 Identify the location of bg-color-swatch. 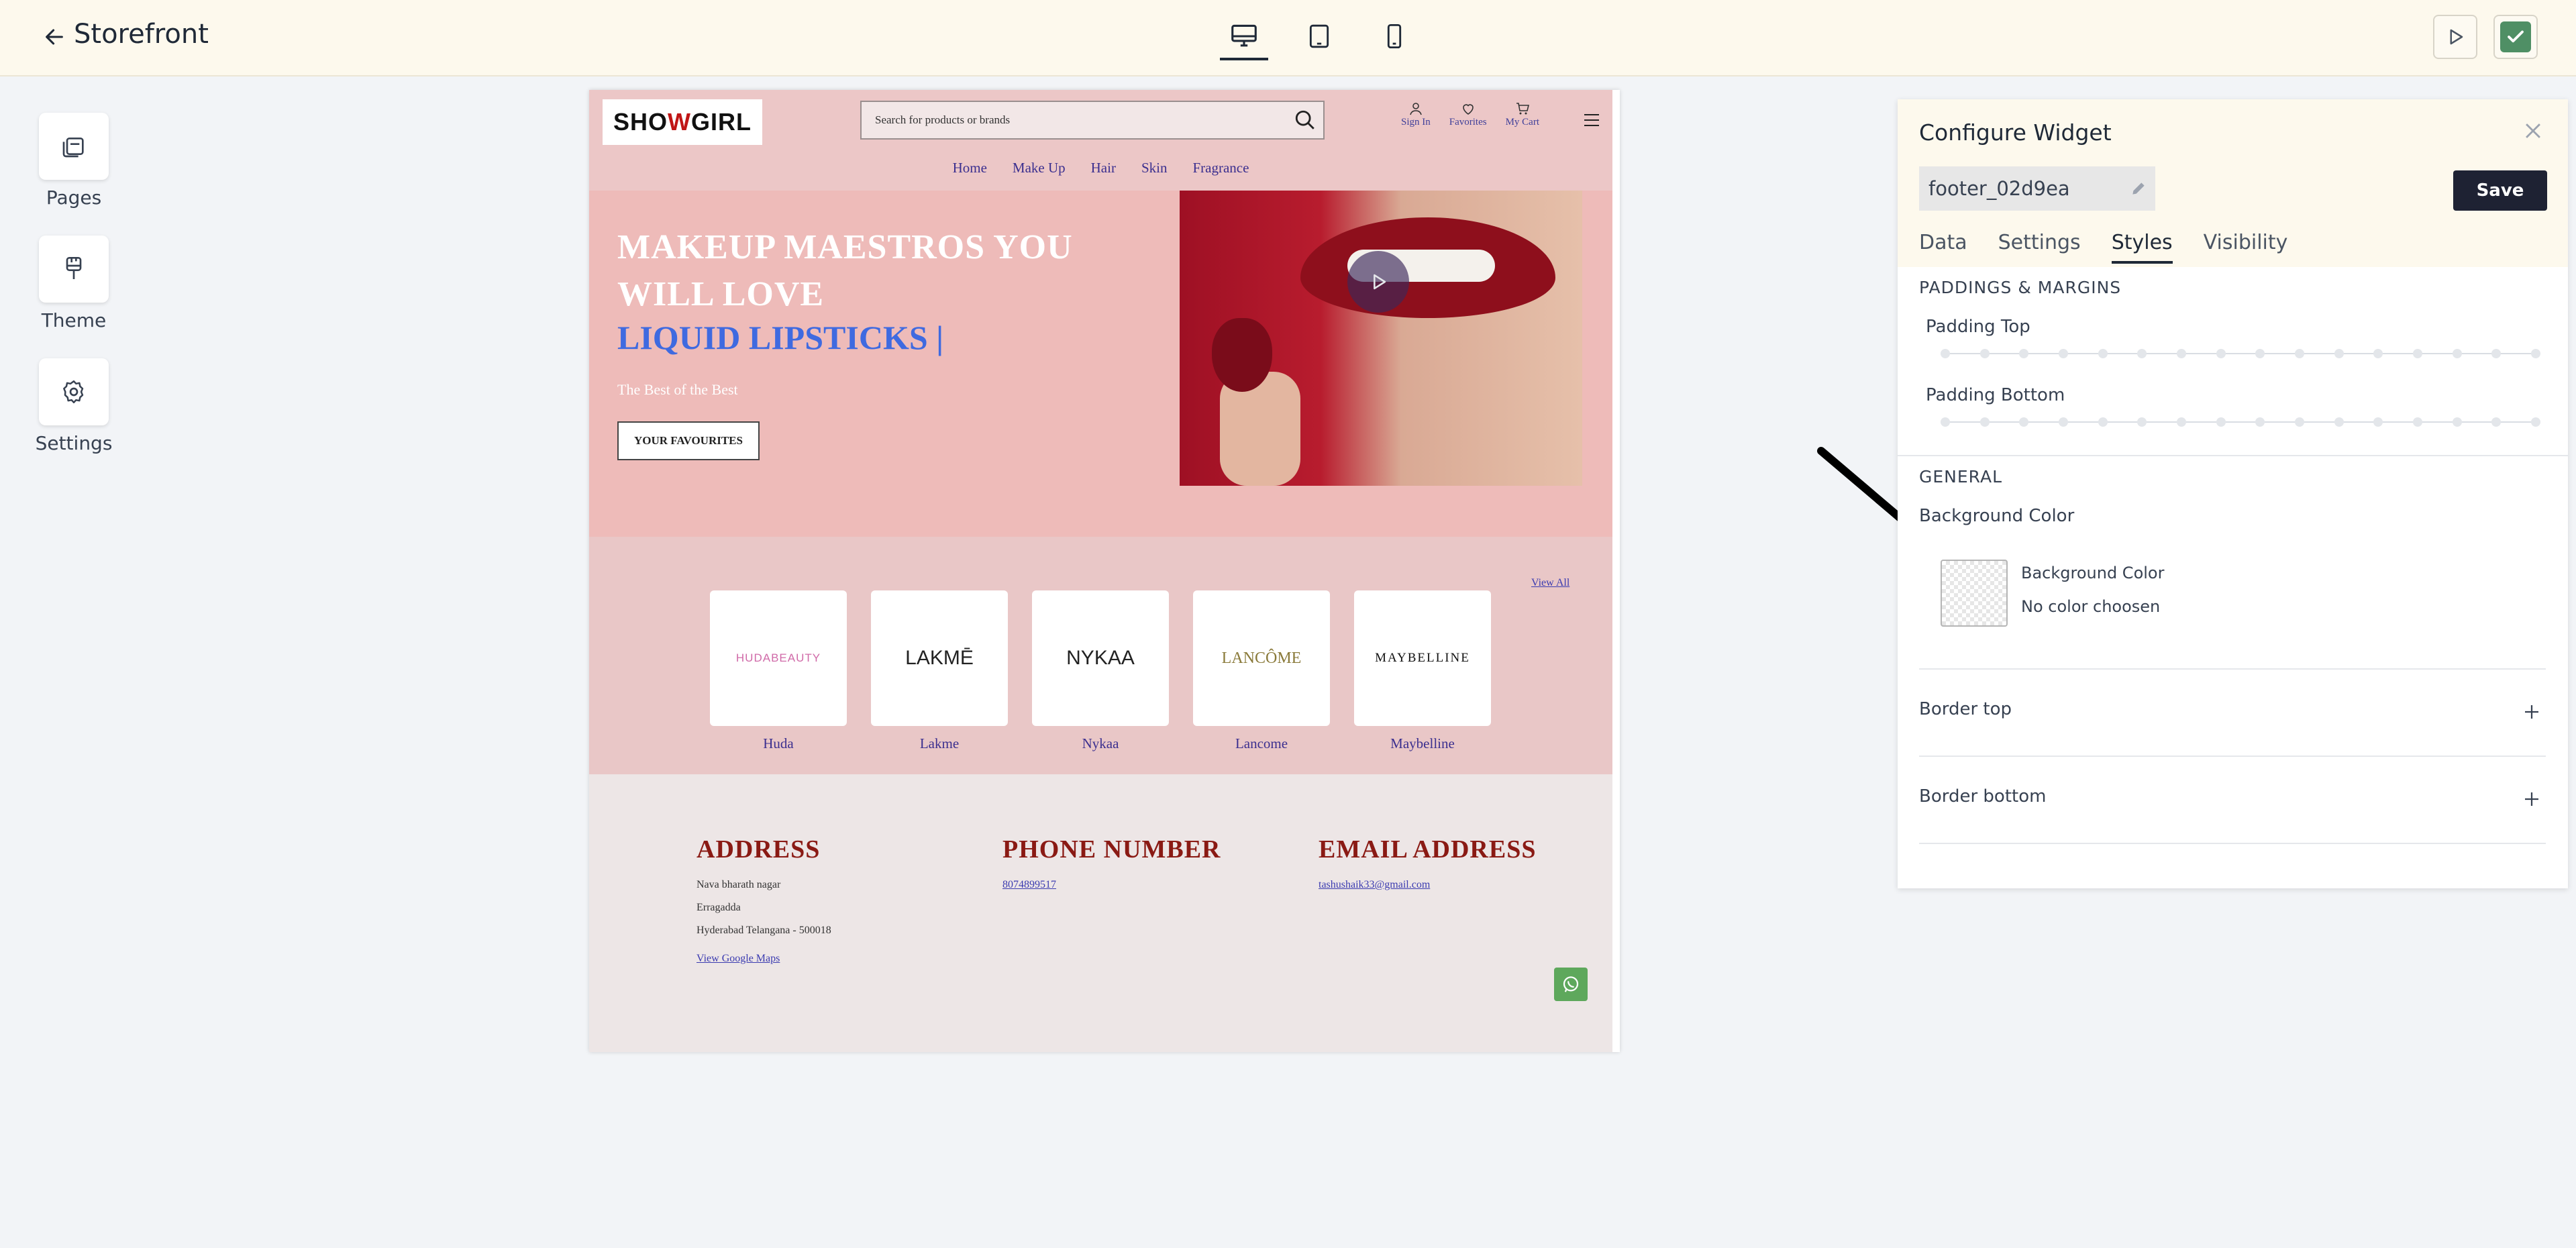
(1974, 594).